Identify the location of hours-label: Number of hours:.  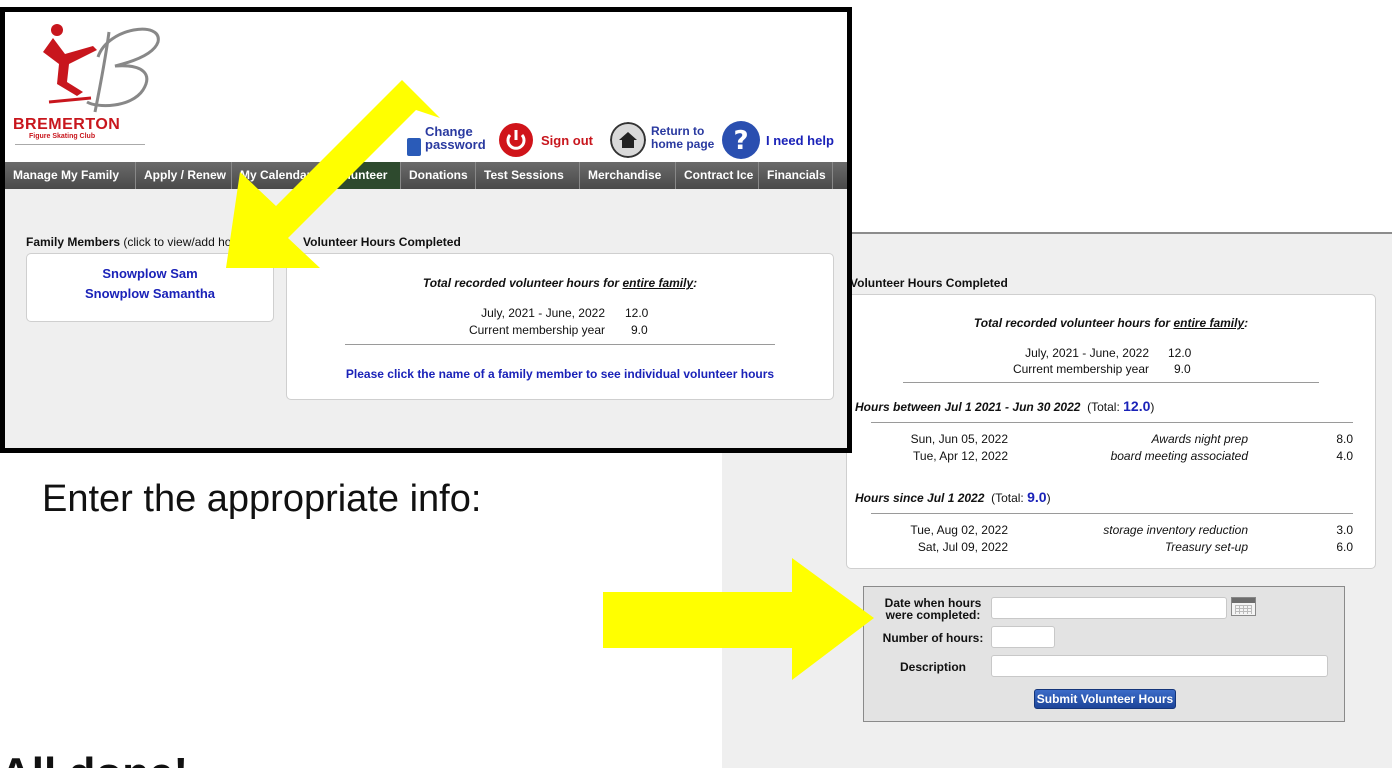
(933, 638).